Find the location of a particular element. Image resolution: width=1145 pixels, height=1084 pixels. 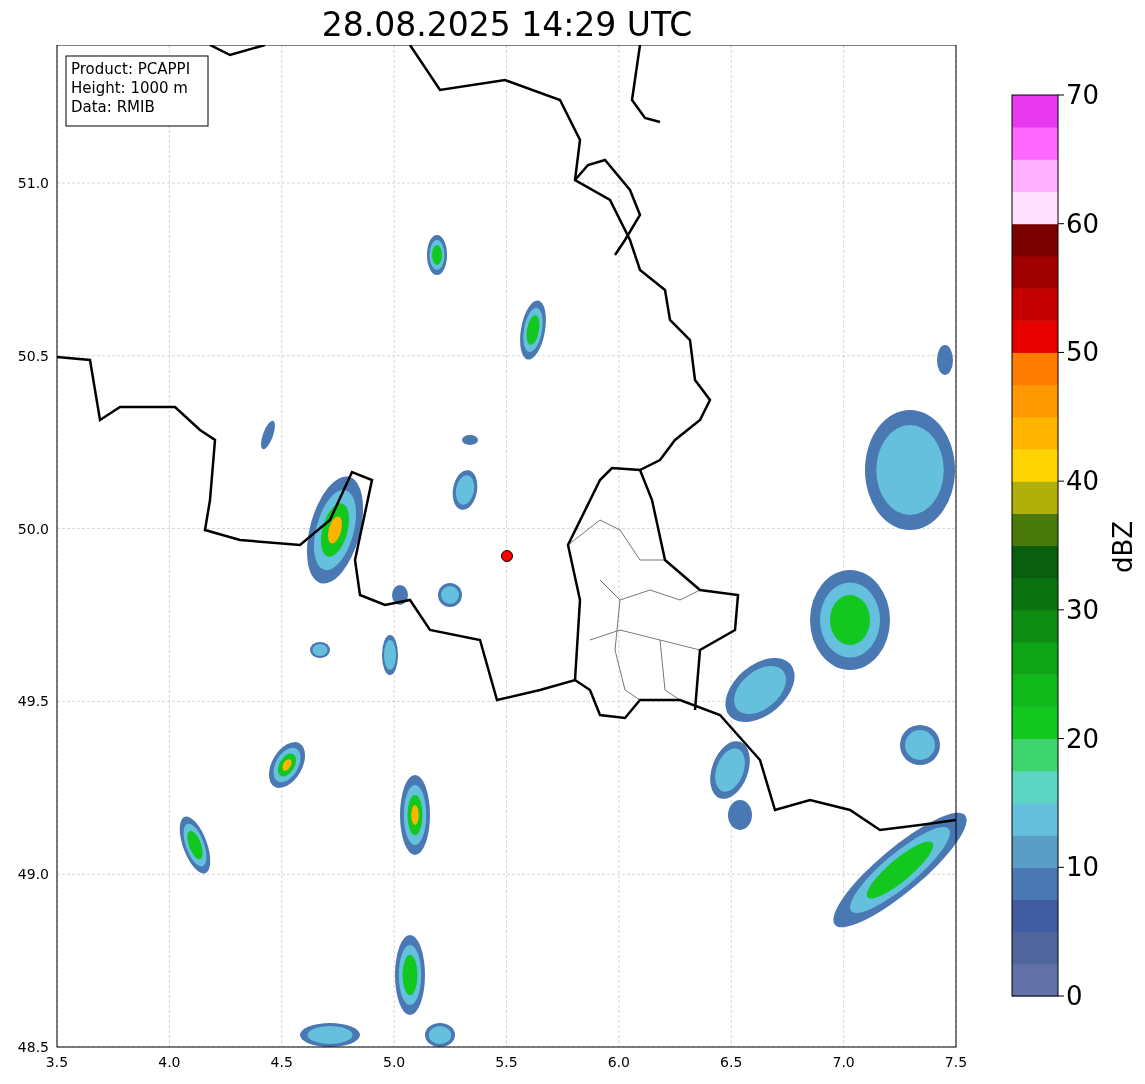

longitude-tick-label: 7.0 is located at coordinates (843, 1062).